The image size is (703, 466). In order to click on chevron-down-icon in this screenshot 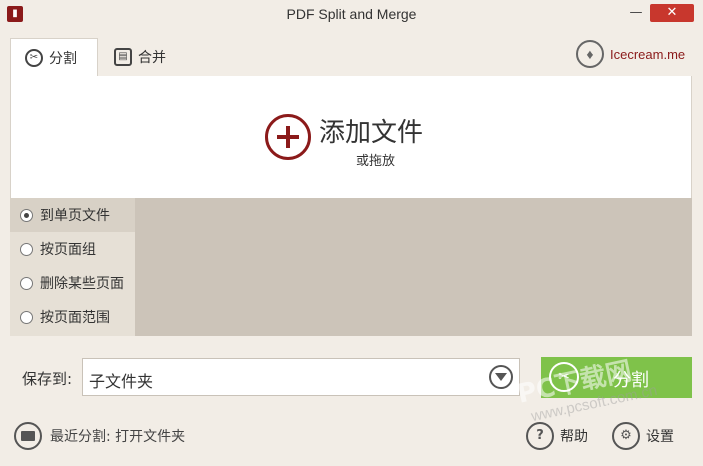, I will do `click(501, 377)`.